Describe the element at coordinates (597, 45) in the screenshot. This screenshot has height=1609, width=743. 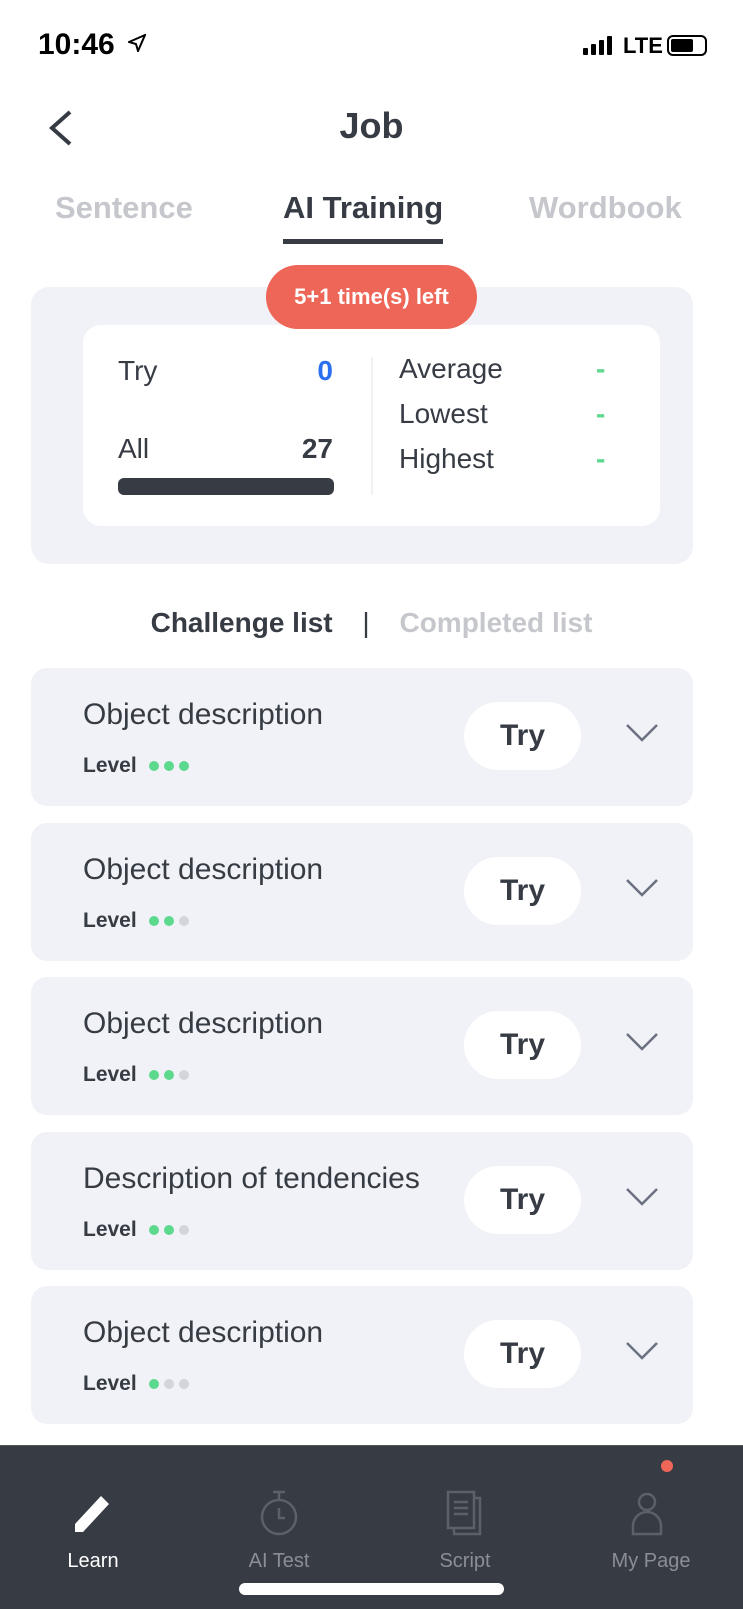
I see `signal-icon` at that location.